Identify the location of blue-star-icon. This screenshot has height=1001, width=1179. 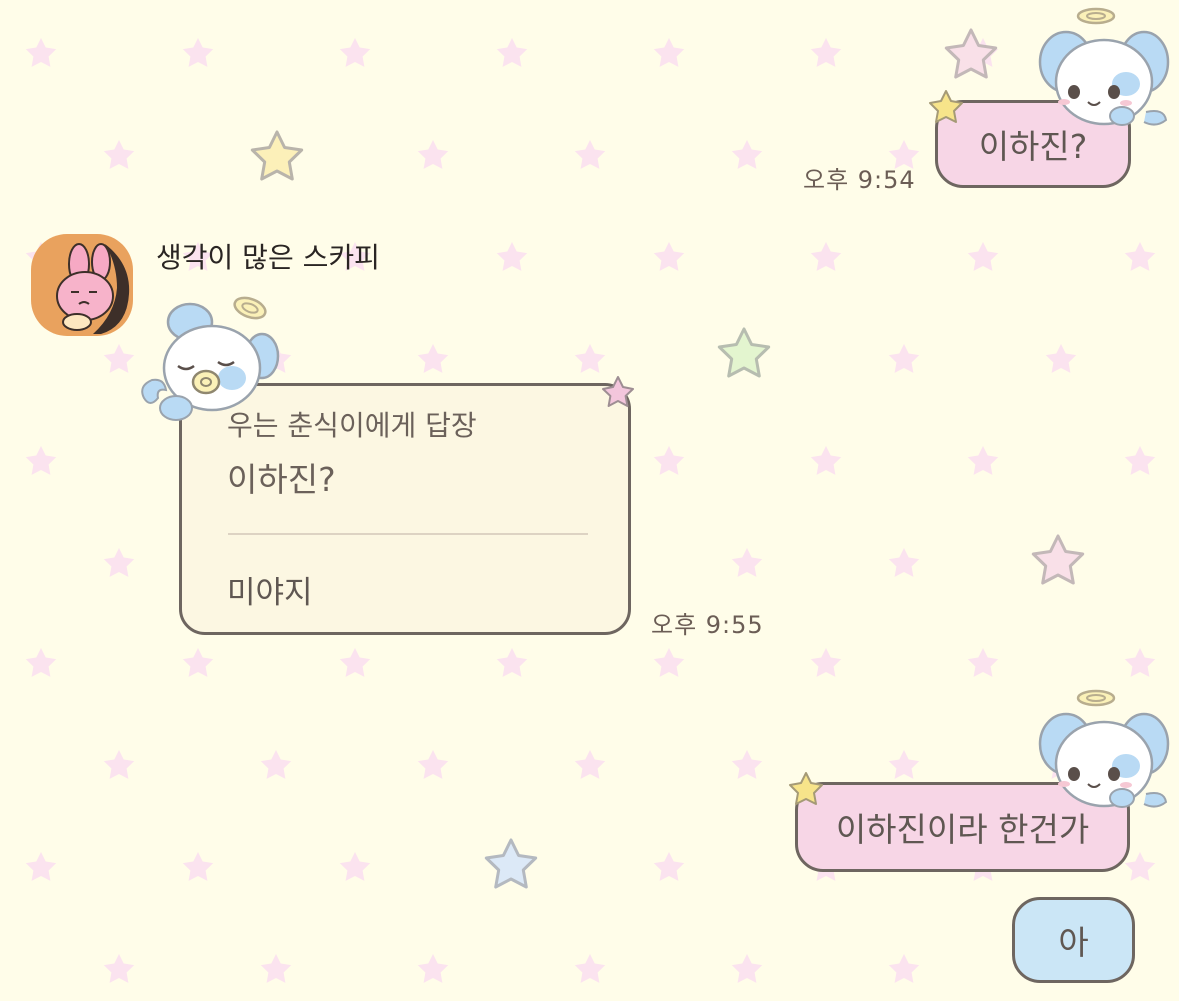
(511, 863).